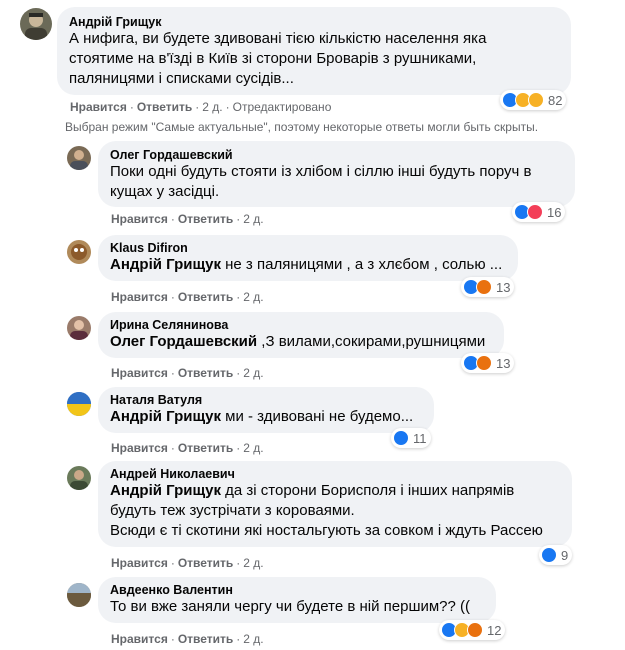 This screenshot has height=650, width=625. I want to click on reaction-count: 11, so click(420, 438).